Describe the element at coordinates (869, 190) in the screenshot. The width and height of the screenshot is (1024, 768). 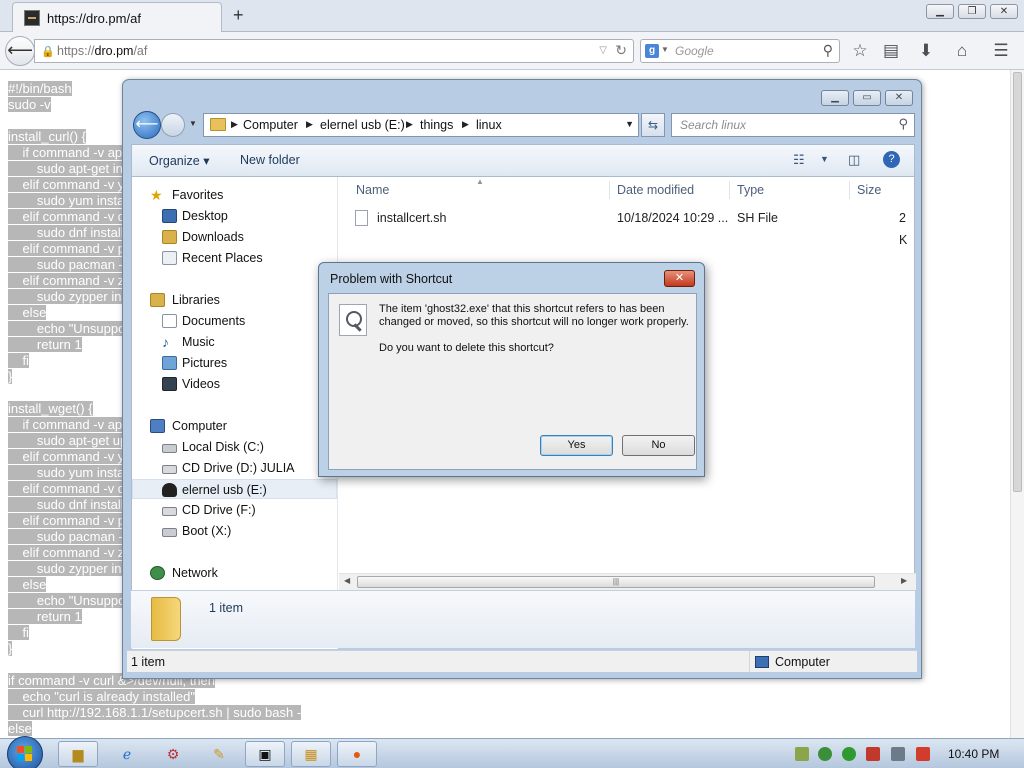
I see `column-header-size: Size` at that location.